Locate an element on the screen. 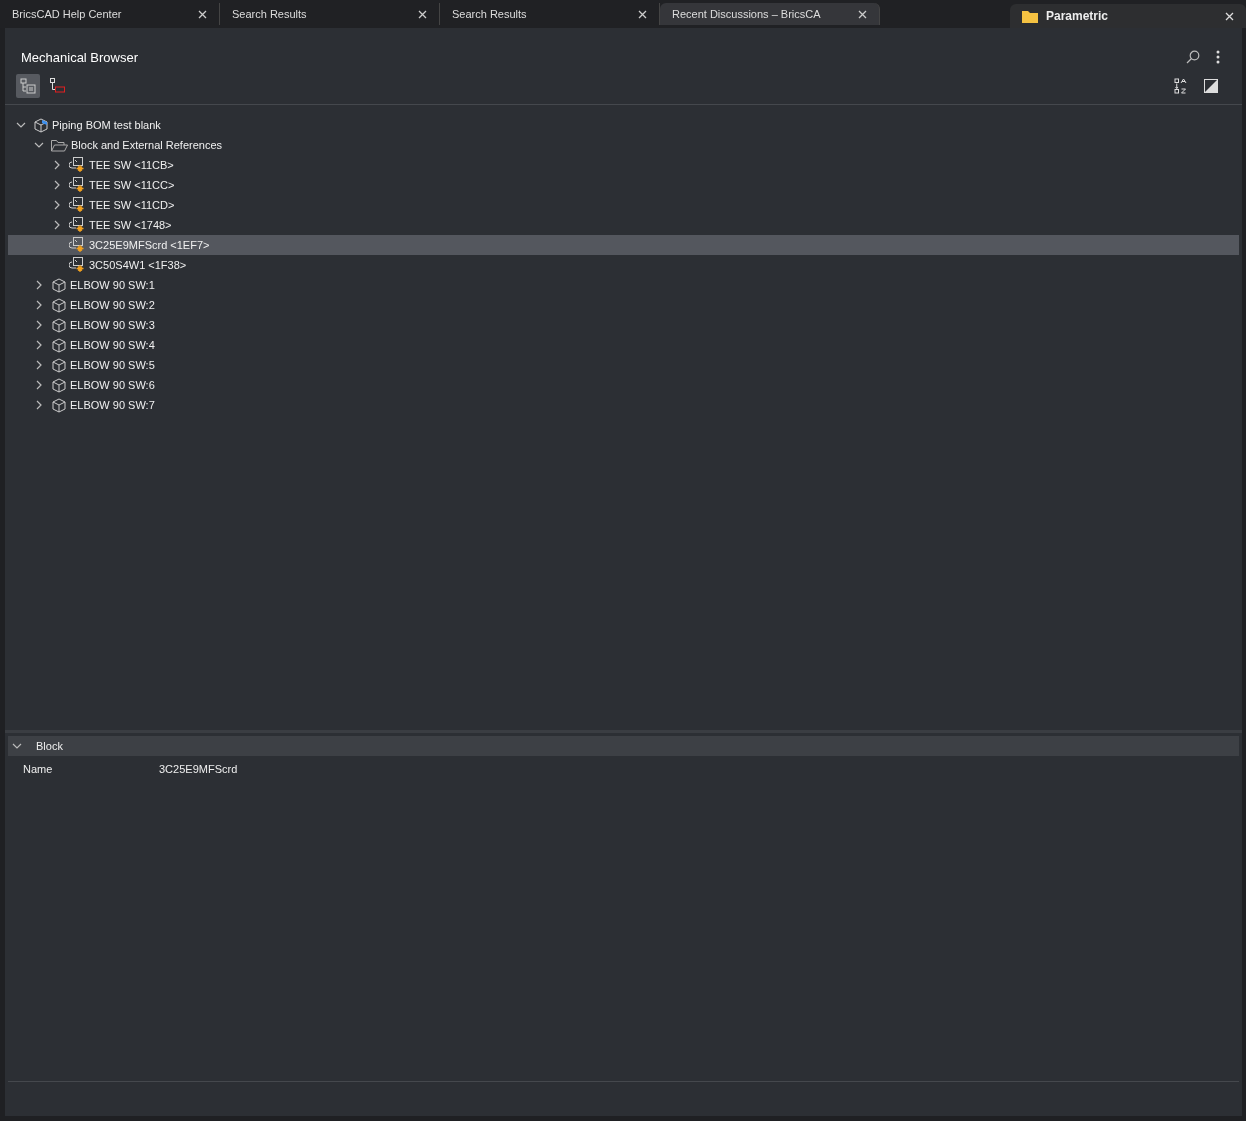 The width and height of the screenshot is (1246, 1121). chevron-down-icon is located at coordinates (17, 746).